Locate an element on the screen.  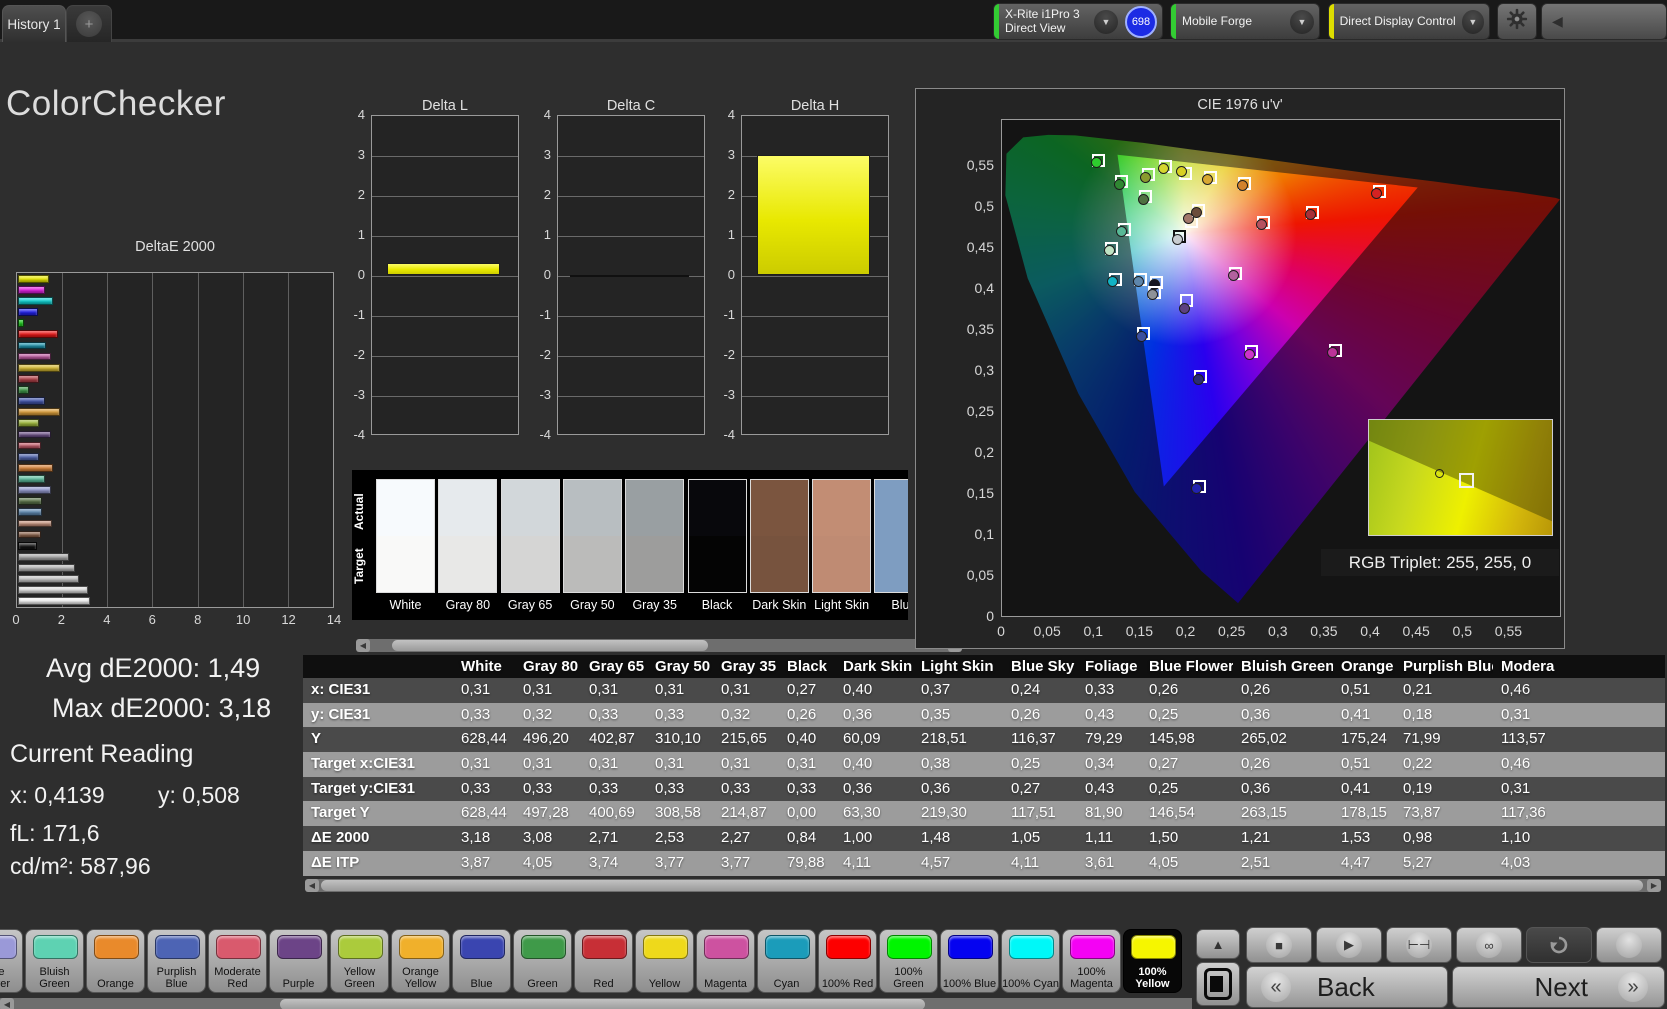
scroll-up-button: ▲ is located at coordinates (1218, 944).